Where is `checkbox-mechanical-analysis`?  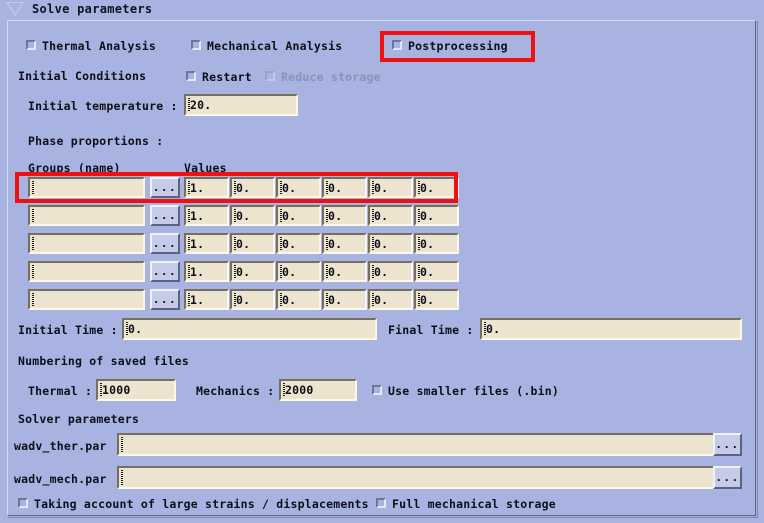
checkbox-mechanical-analysis is located at coordinates (196, 45).